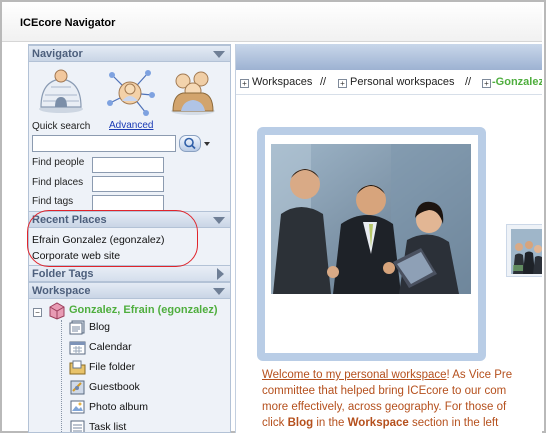  What do you see at coordinates (58, 182) in the screenshot?
I see `find-places-label: Find places` at bounding box center [58, 182].